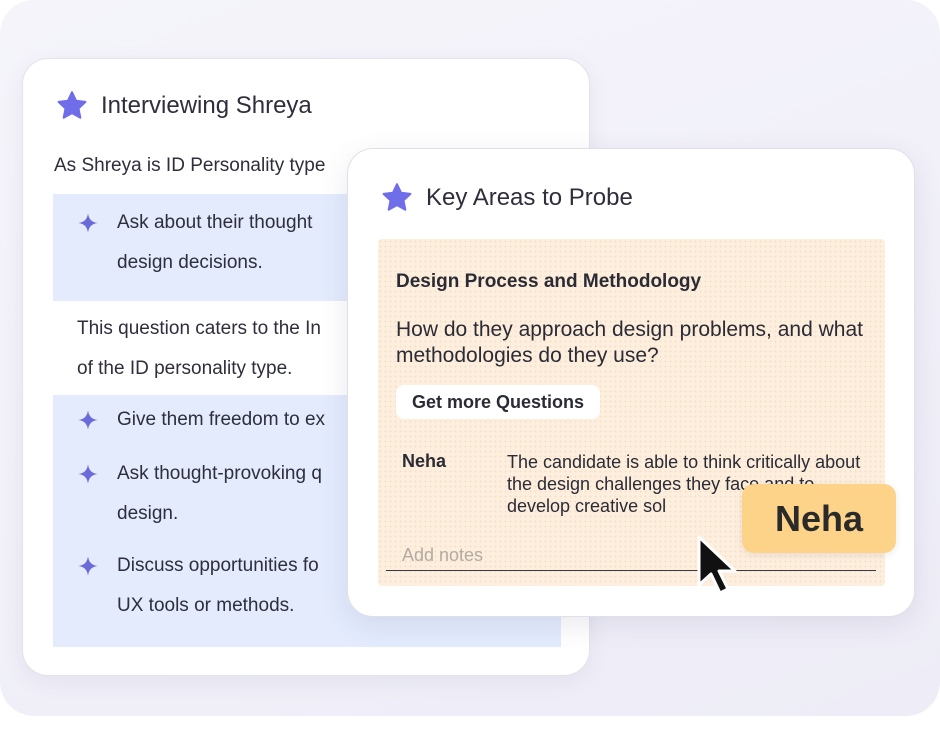  I want to click on tip-line: UX tools or methods., so click(206, 605).